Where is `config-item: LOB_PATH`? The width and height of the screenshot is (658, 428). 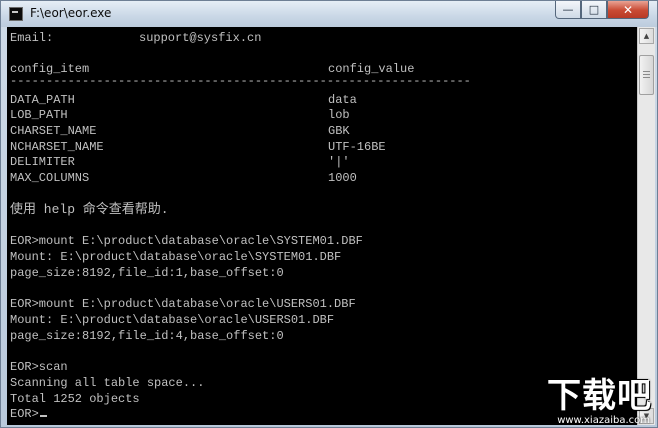 config-item: LOB_PATH is located at coordinates (39, 115).